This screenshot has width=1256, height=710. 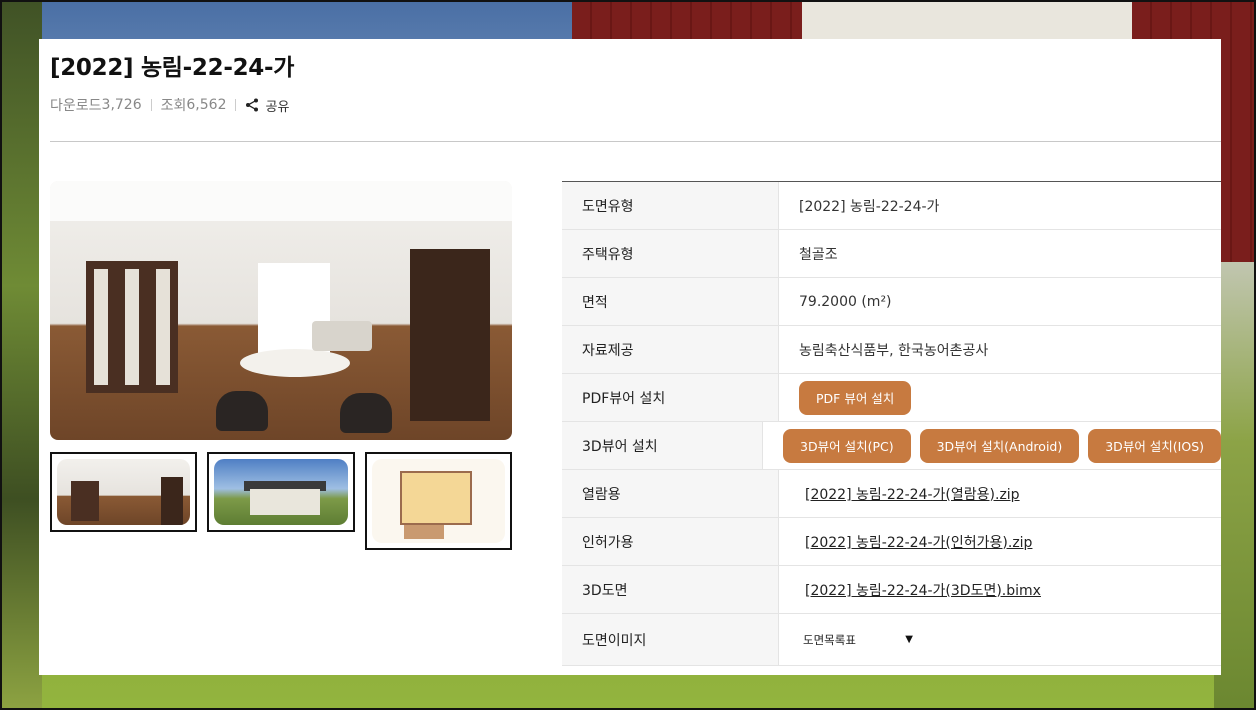 What do you see at coordinates (663, 445) in the screenshot?
I see `row-label: 3D뷰어 설치` at bounding box center [663, 445].